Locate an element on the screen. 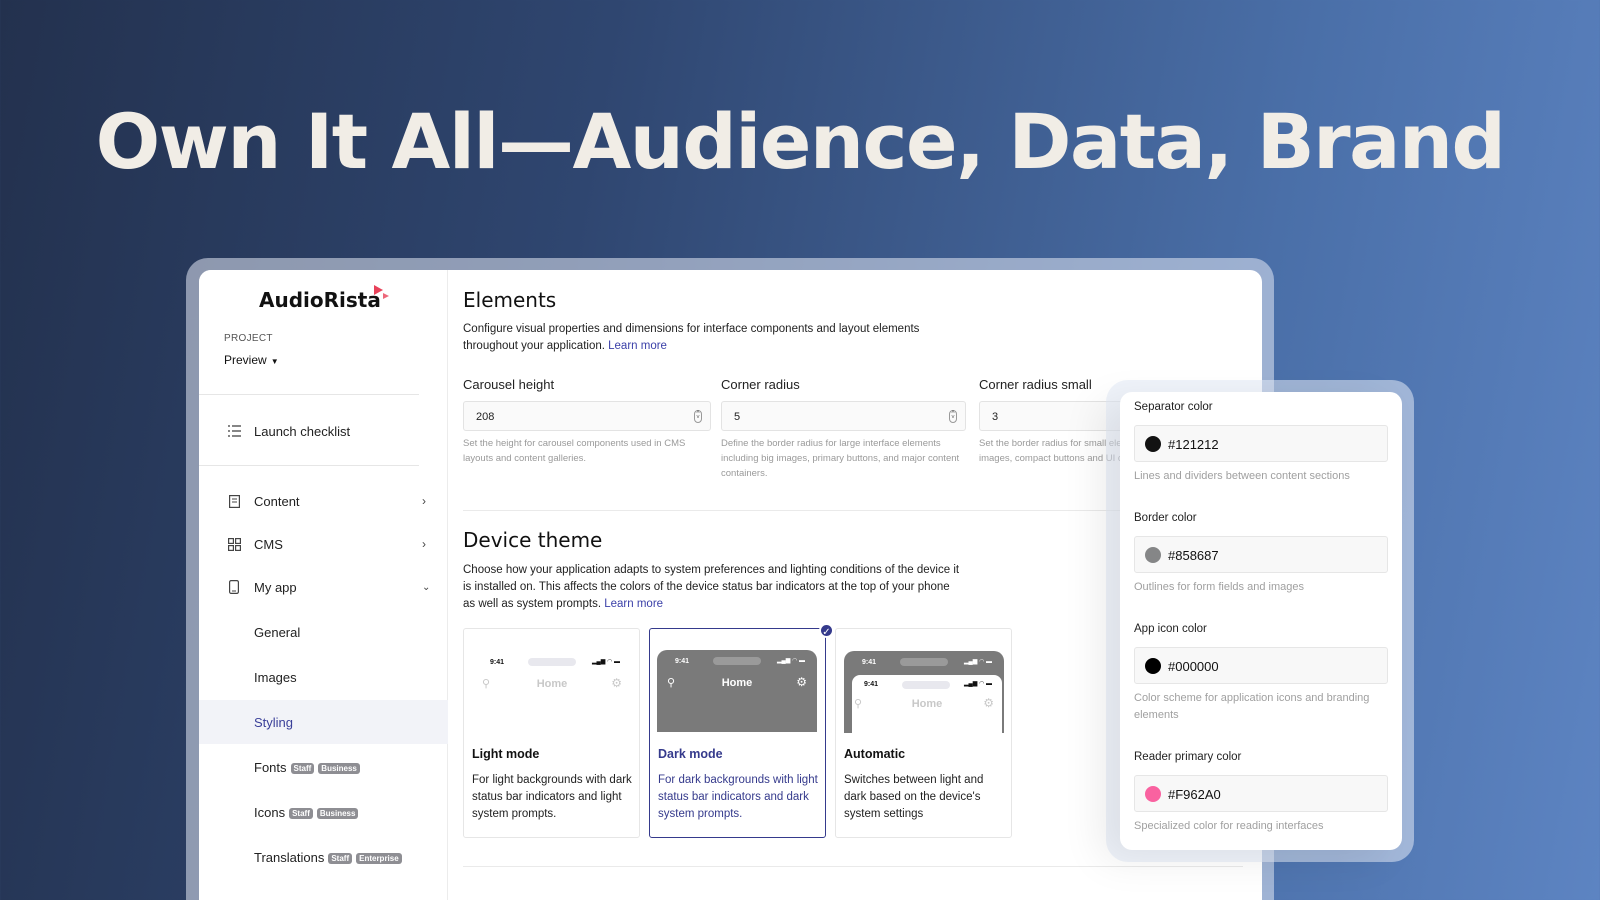 The height and width of the screenshot is (900, 1600). sidebar-item-translations: Translations Staff Enterprise is located at coordinates (323, 857).